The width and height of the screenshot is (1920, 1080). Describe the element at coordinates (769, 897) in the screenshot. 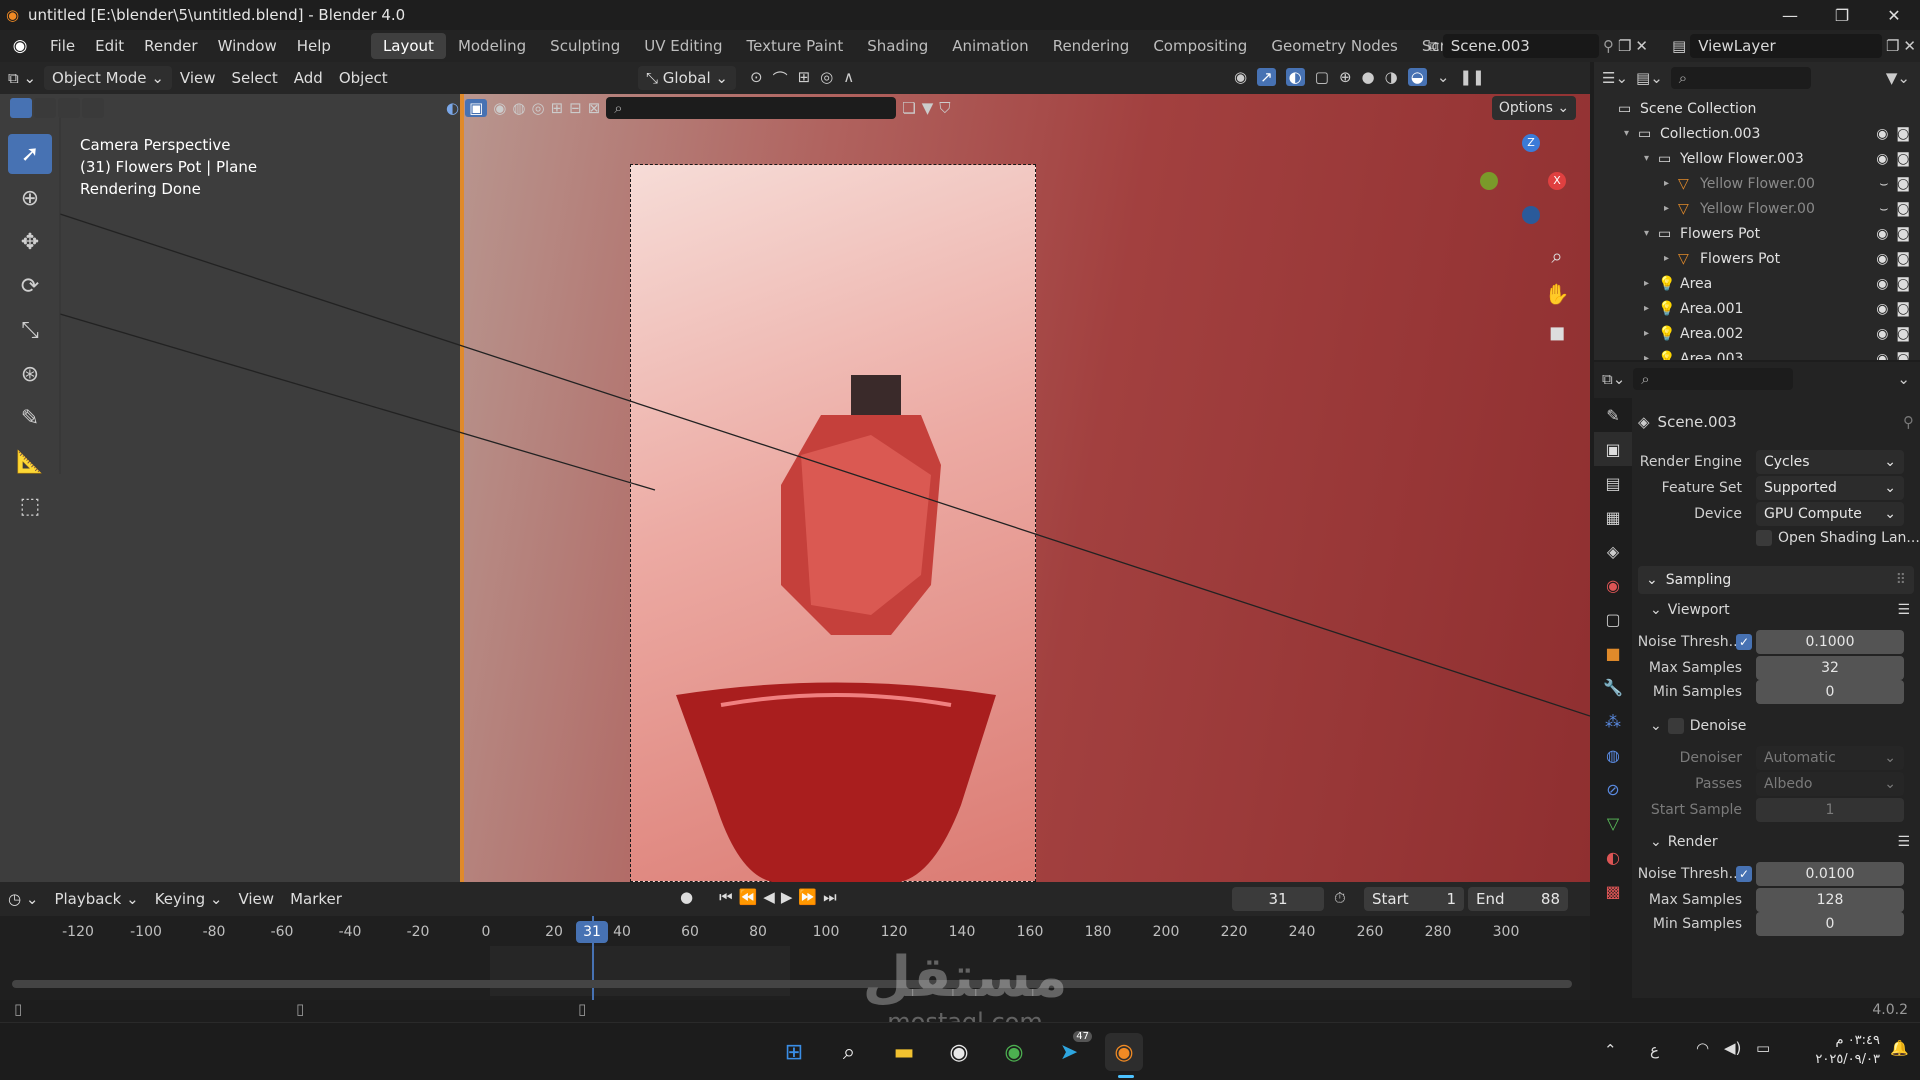

I see `play-reverse-icon: ◀` at that location.